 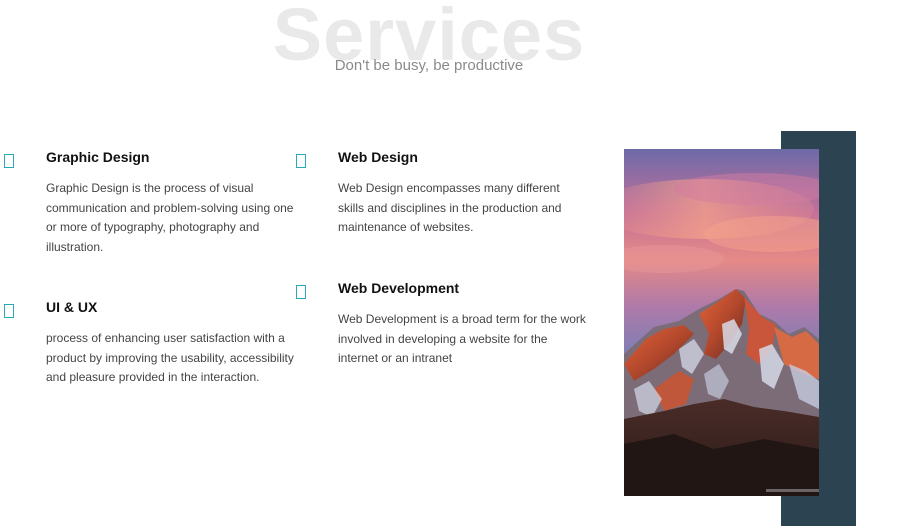 What do you see at coordinates (98, 157) in the screenshot?
I see `service-title: Graphic Design` at bounding box center [98, 157].